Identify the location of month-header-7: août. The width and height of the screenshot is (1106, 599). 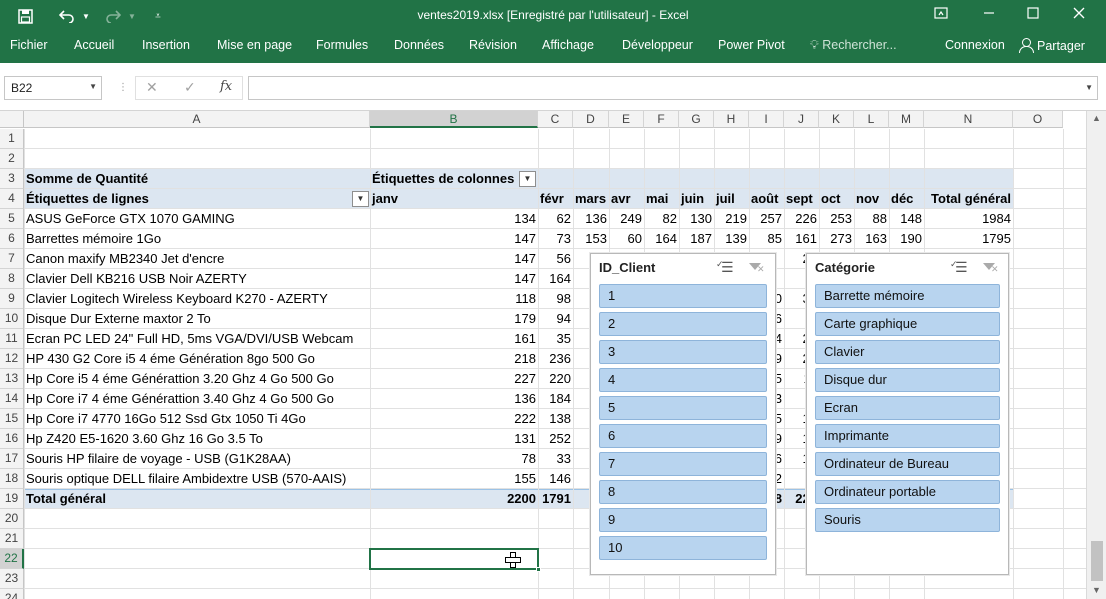
(766, 199).